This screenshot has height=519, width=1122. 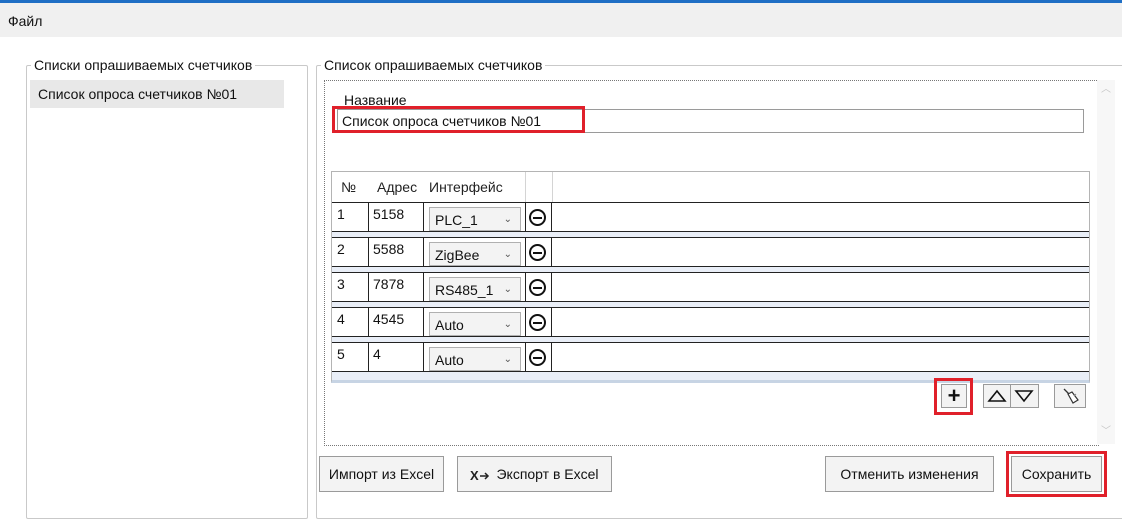 I want to click on add-row-button: +, so click(x=954, y=396).